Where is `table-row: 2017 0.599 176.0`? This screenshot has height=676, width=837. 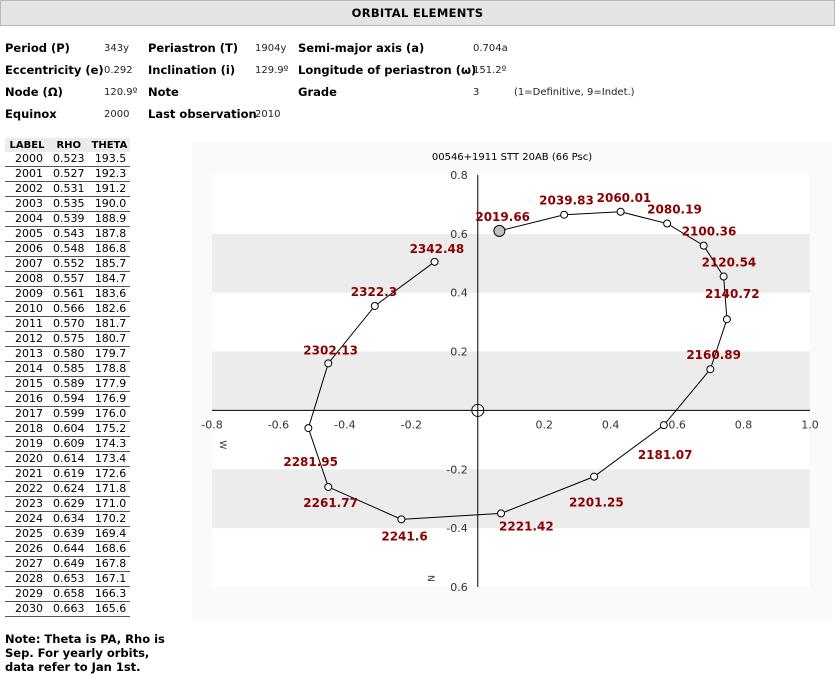
table-row: 2017 0.599 176.0 is located at coordinates (68, 414).